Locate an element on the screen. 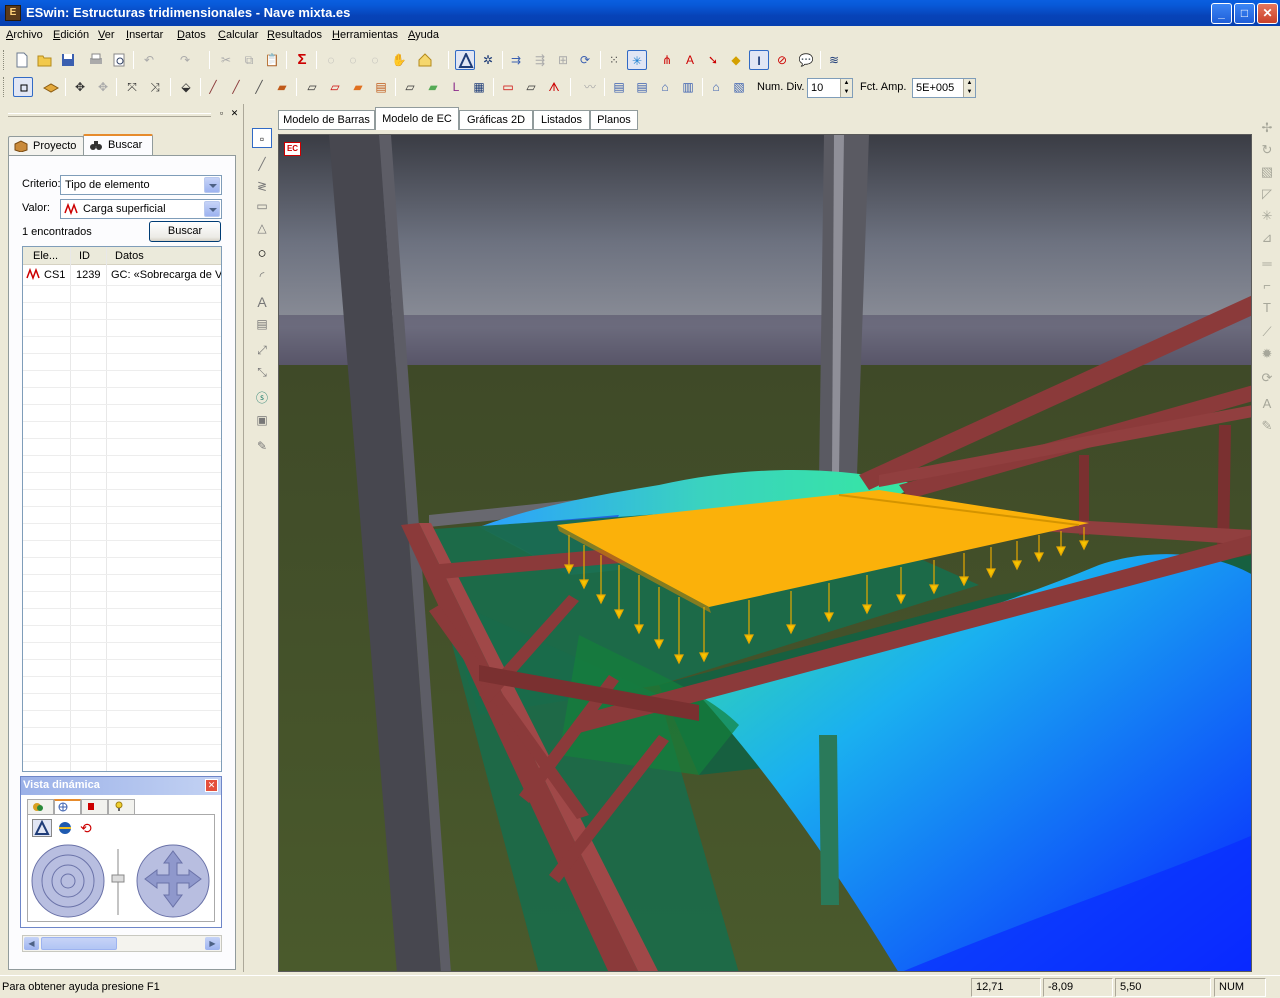 The image size is (1280, 998). rectangle-tool-icon: ▭ is located at coordinates (262, 206).